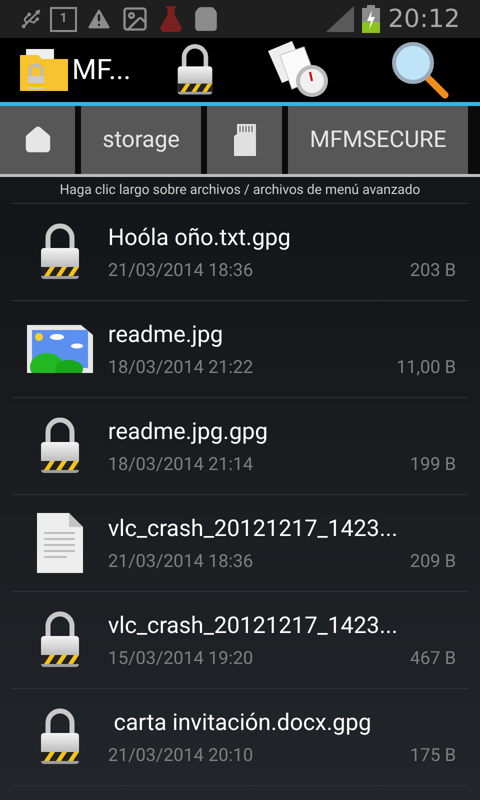  I want to click on image-file-icon, so click(60, 349).